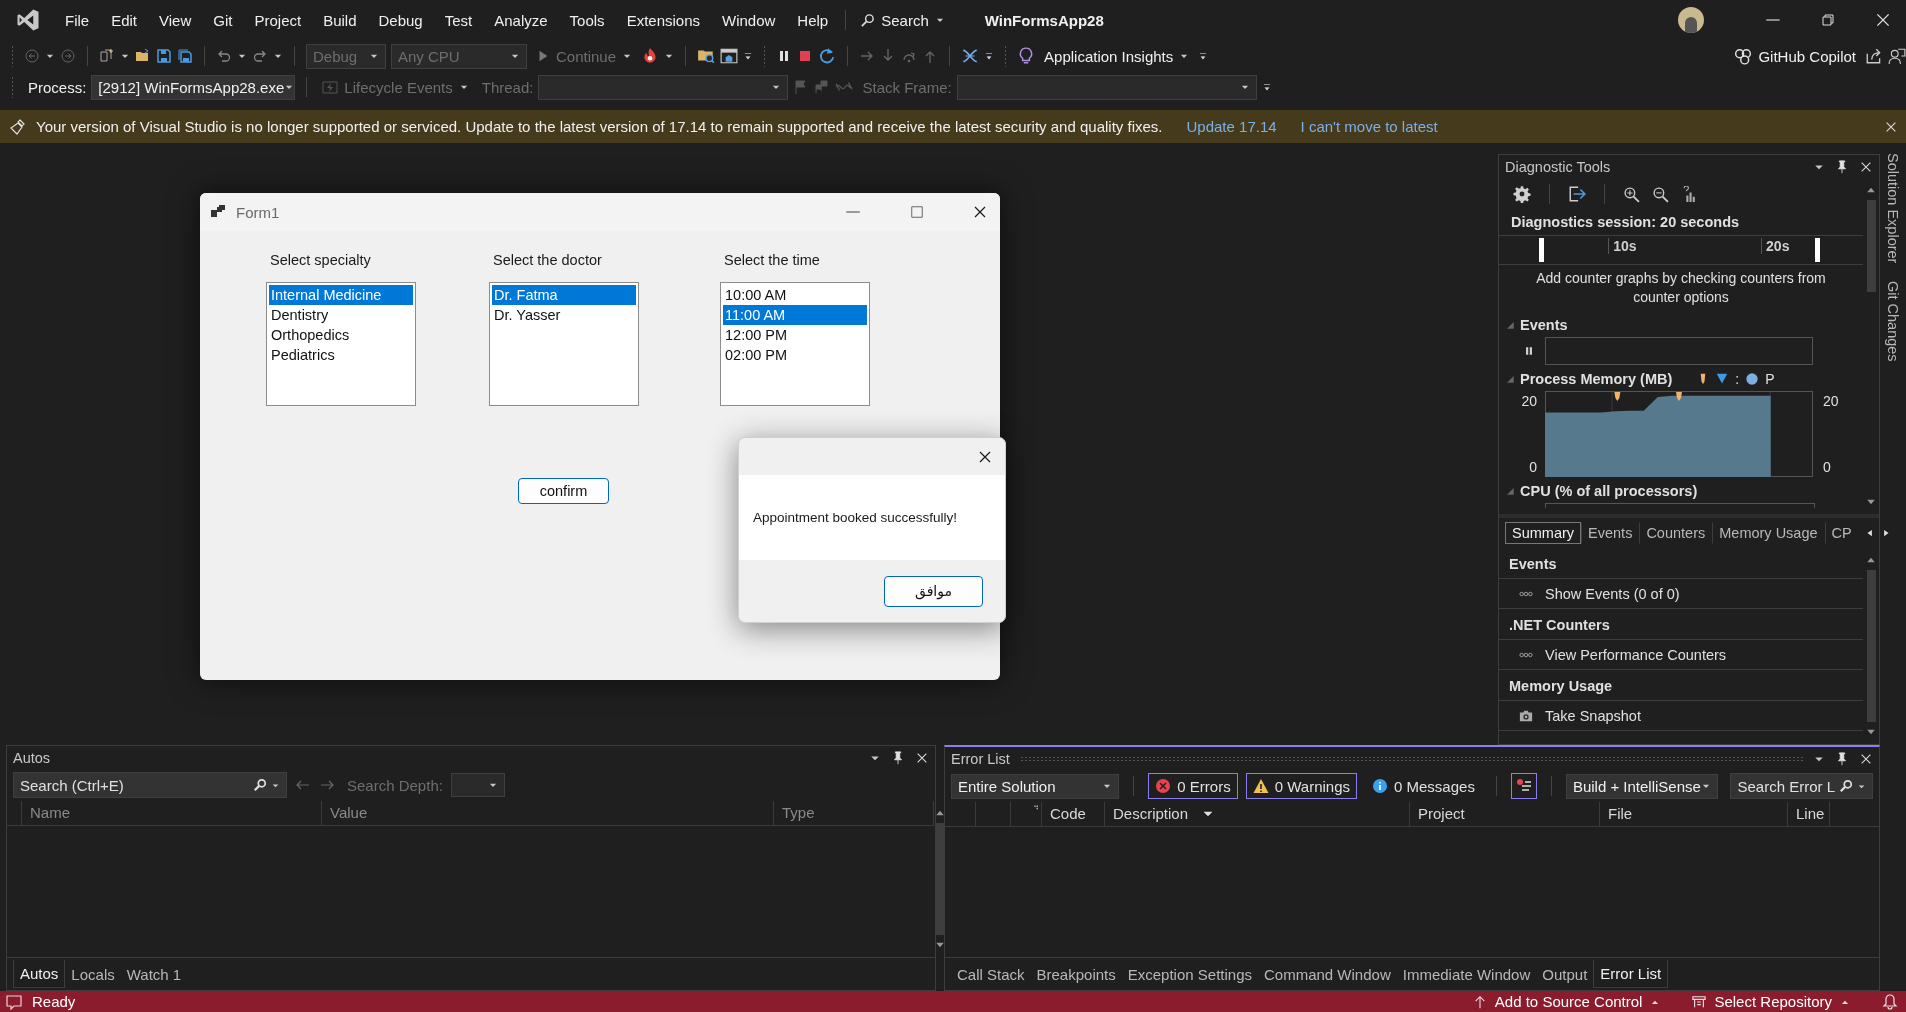 The width and height of the screenshot is (1906, 1012). I want to click on tab: Locals, so click(93, 974).